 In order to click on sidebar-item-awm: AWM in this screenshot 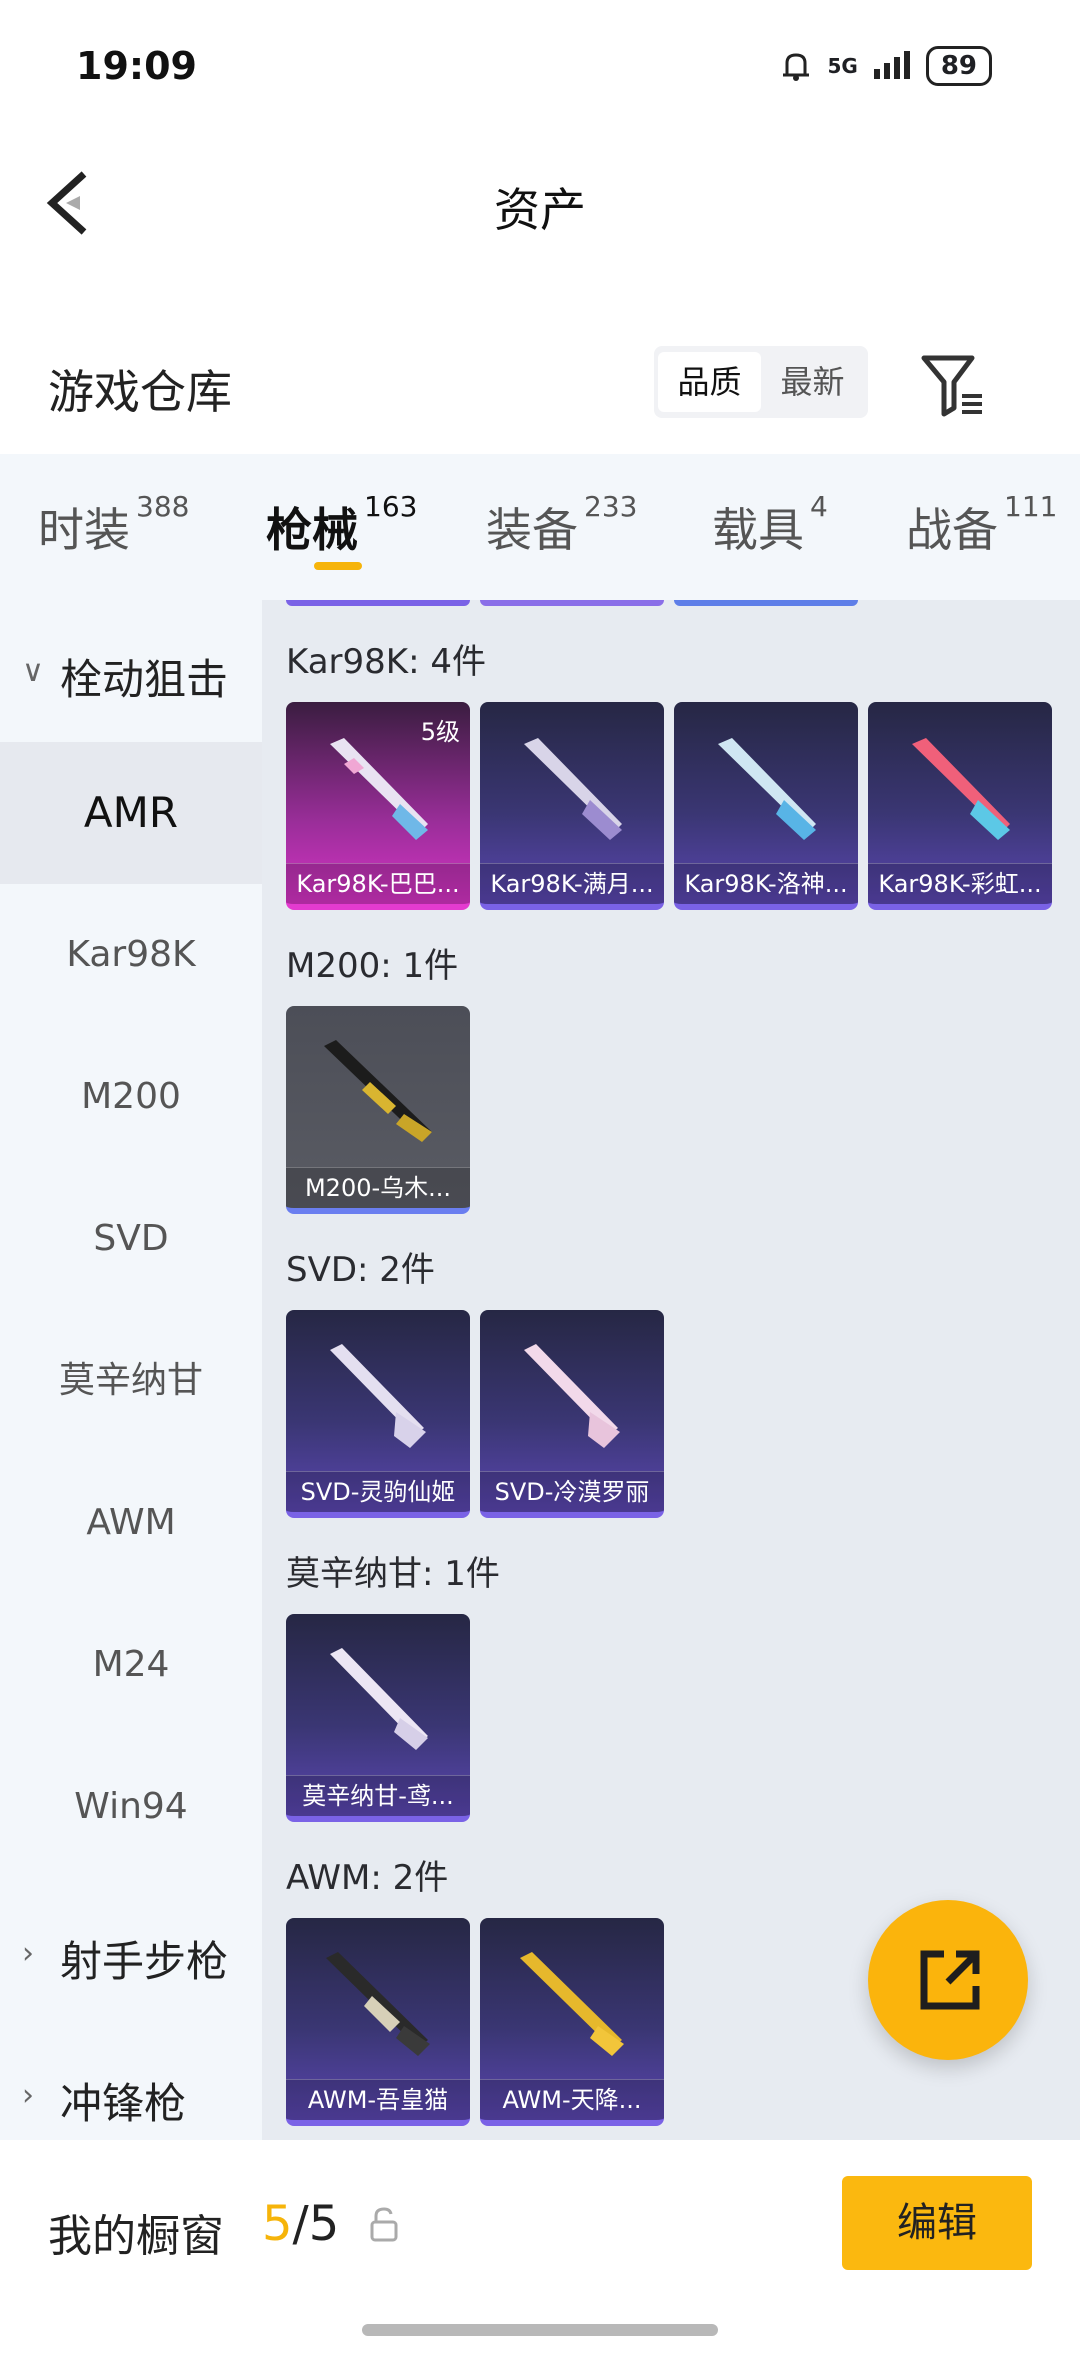, I will do `click(131, 1523)`.